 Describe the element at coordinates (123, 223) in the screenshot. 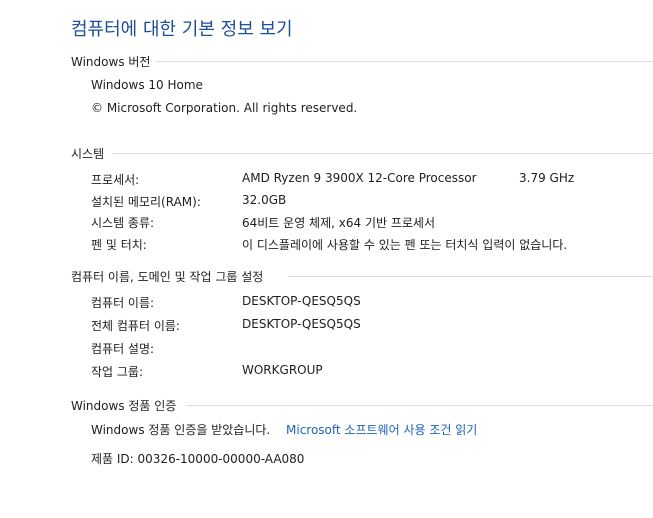

I see `system-type-label: 시스템 종류:` at that location.